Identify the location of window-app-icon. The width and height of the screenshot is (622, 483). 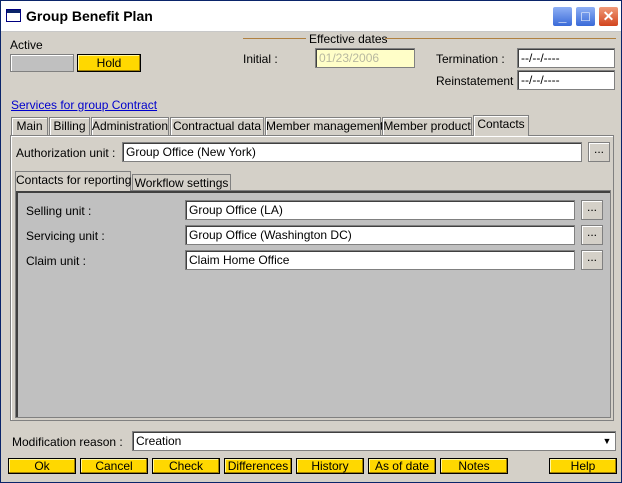
(13, 15).